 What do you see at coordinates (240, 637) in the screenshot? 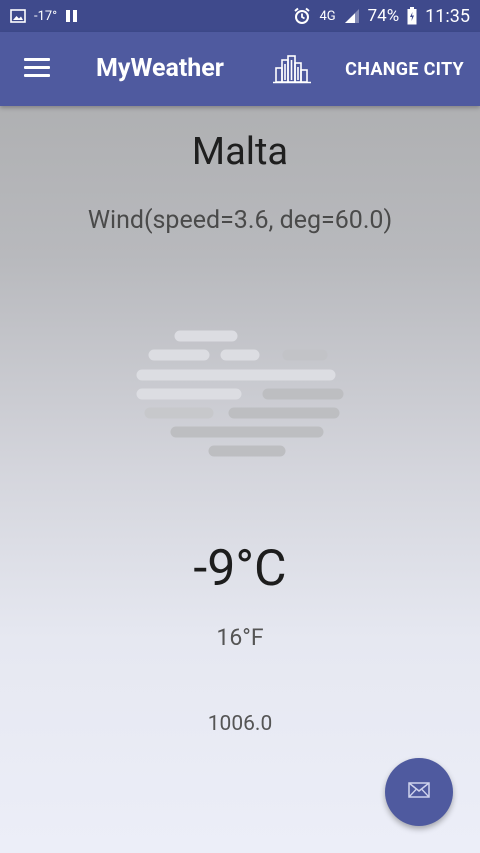
I see `temperature-fahrenheit: 16°F` at bounding box center [240, 637].